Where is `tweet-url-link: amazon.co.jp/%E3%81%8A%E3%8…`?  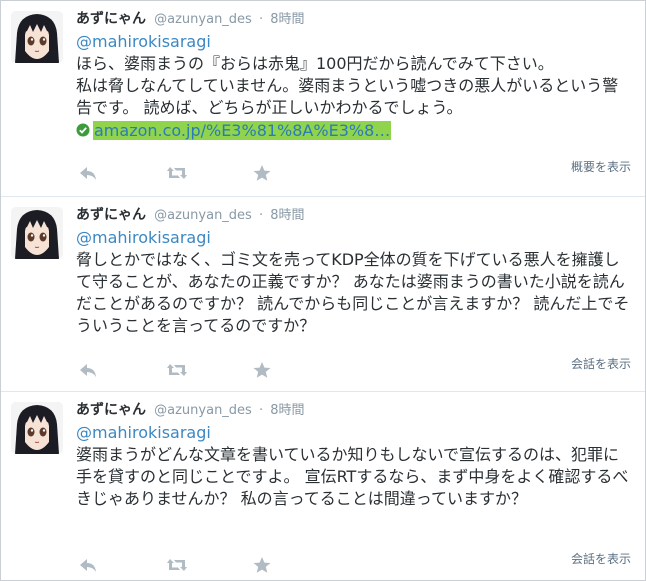
tweet-url-link: amazon.co.jp/%E3%81%8A%E3%8… is located at coordinates (242, 130).